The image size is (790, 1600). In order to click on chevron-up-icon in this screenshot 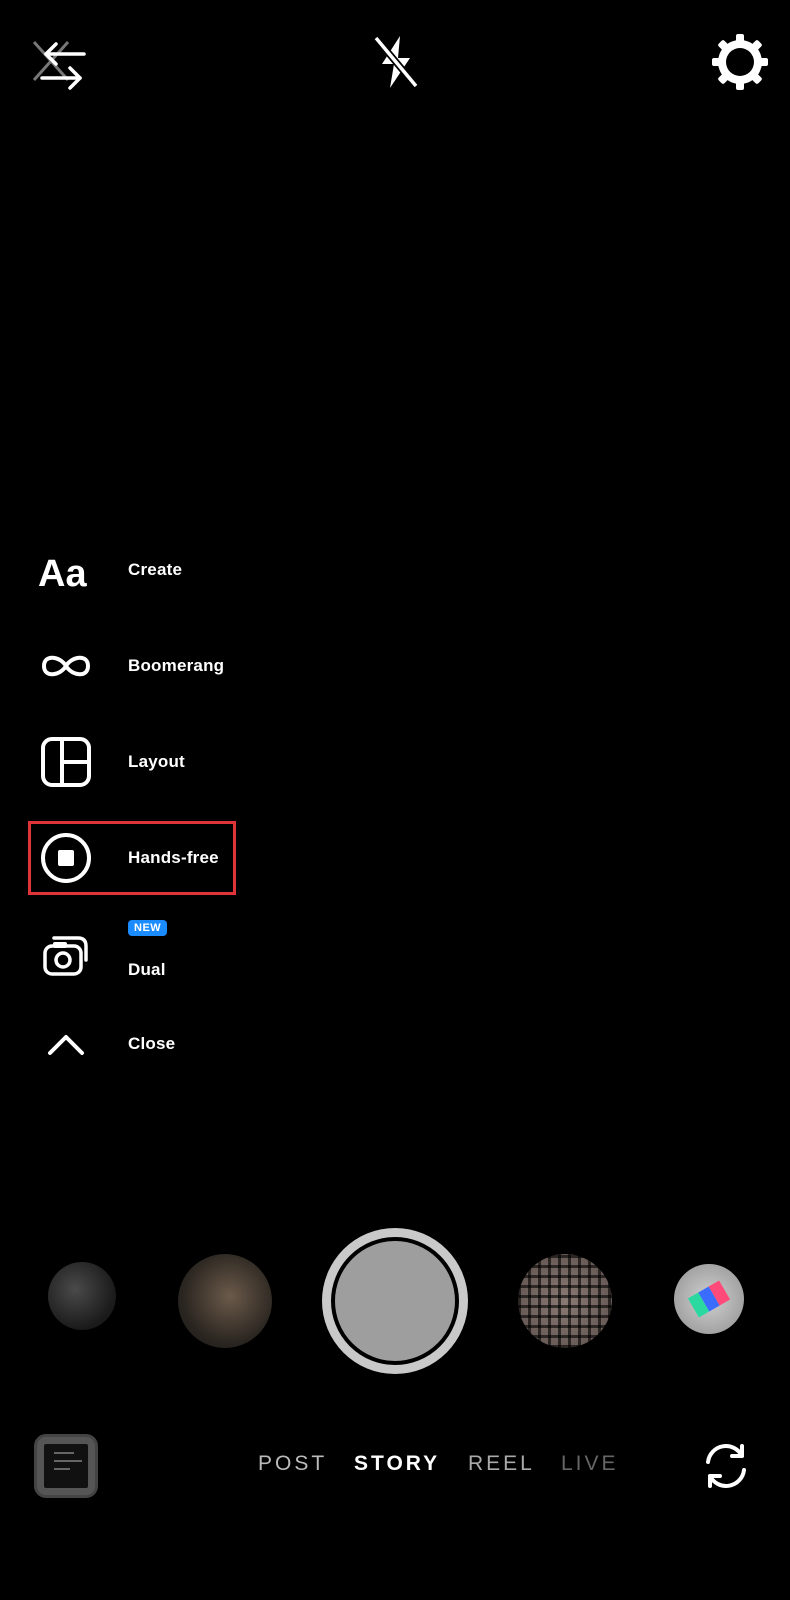, I will do `click(66, 1044)`.